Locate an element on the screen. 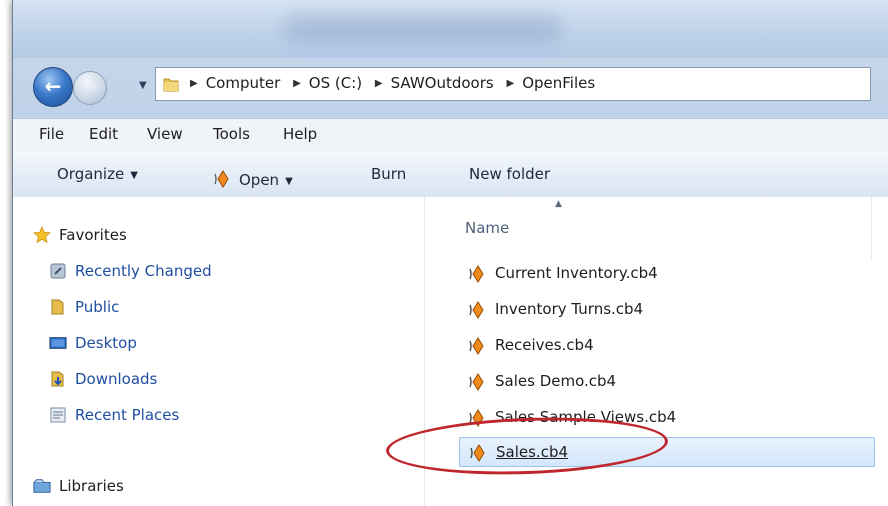 This screenshot has height=506, width=888. nav-favorites-label: Favorites is located at coordinates (93, 235).